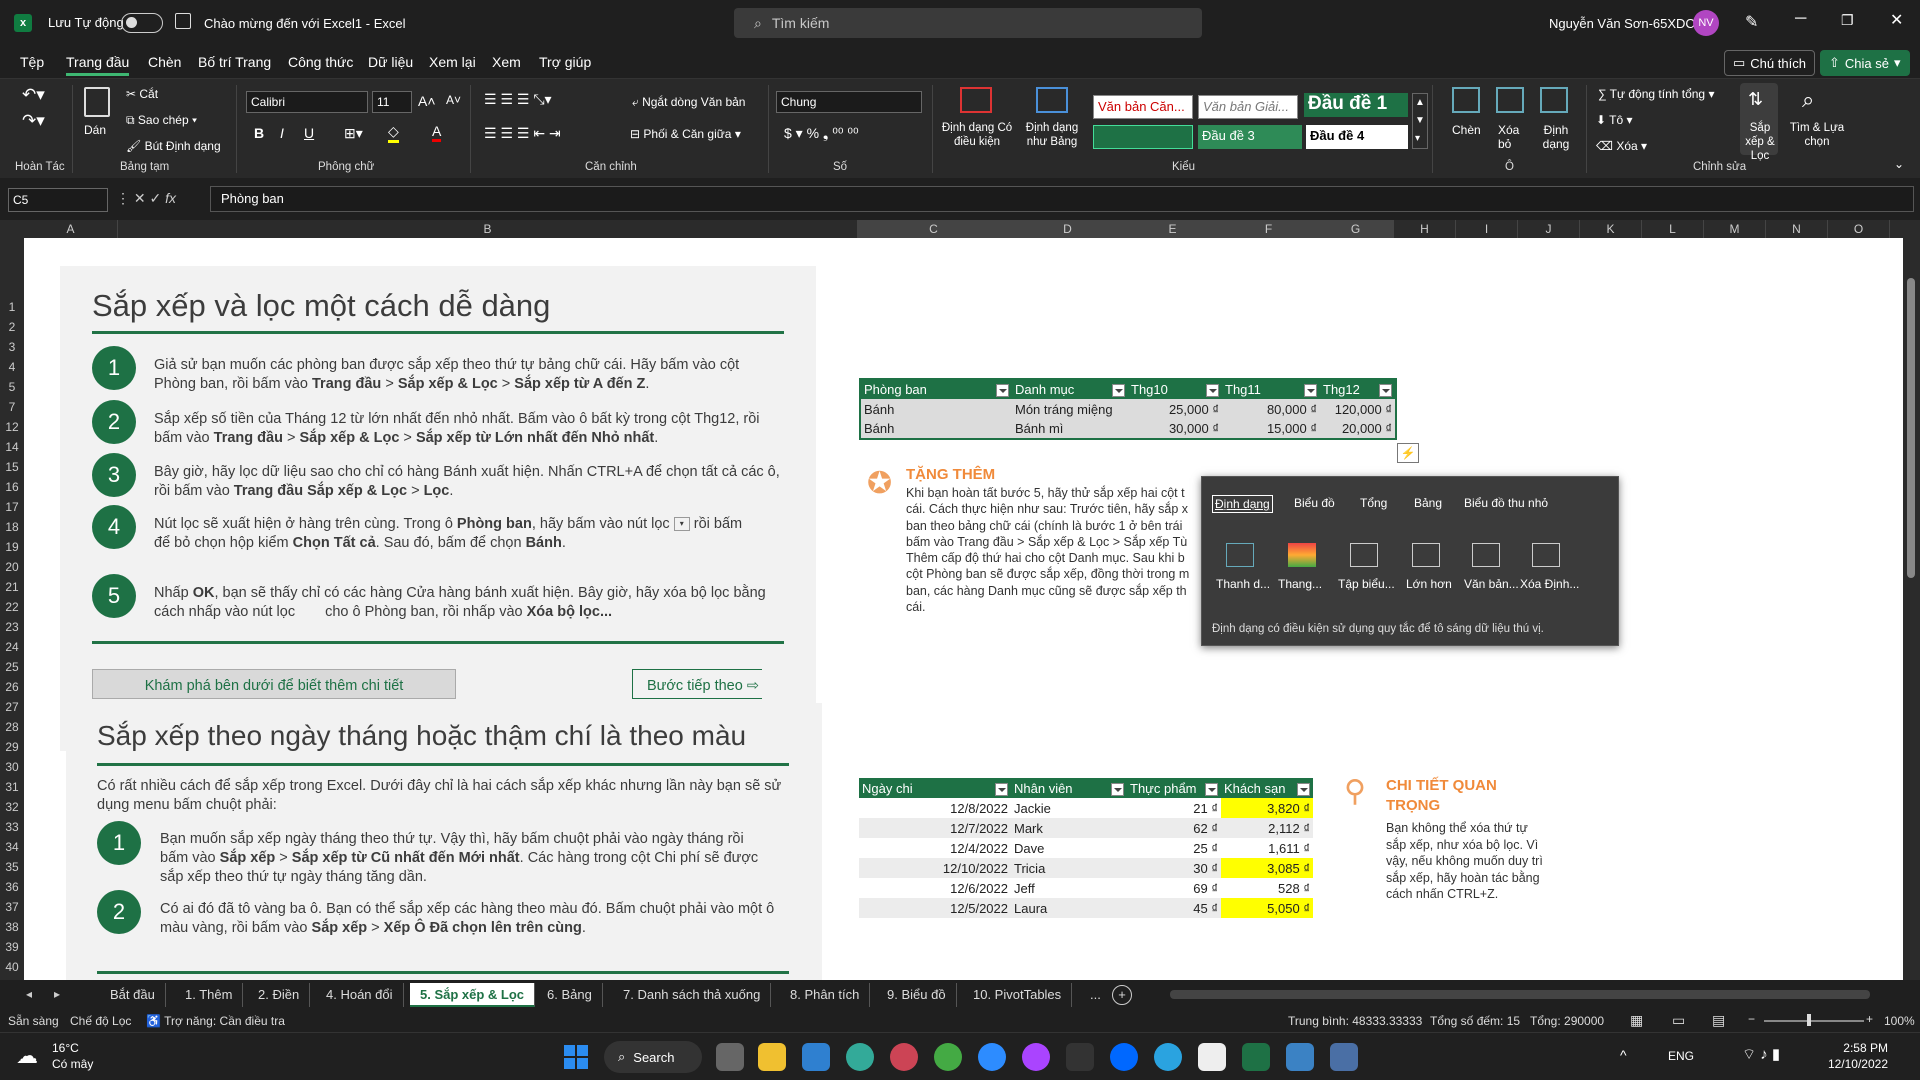 This screenshot has width=1920, height=1080. I want to click on row-header: 15, so click(12, 467).